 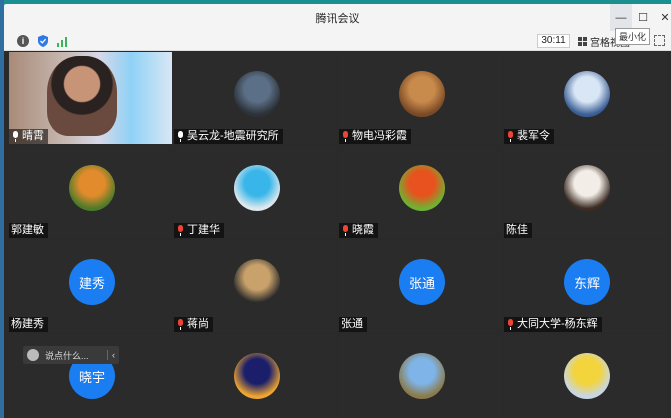 I want to click on participant-name: 郭建敏, so click(x=27, y=230).